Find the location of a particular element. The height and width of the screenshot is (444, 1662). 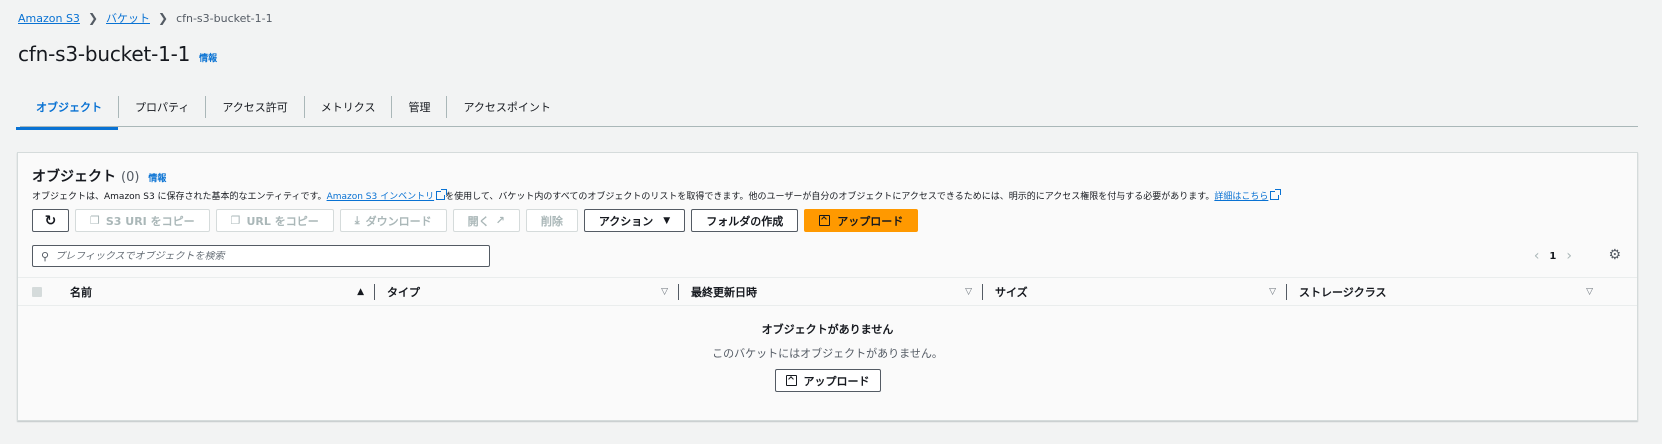

current-page-number: 1 is located at coordinates (1552, 256).